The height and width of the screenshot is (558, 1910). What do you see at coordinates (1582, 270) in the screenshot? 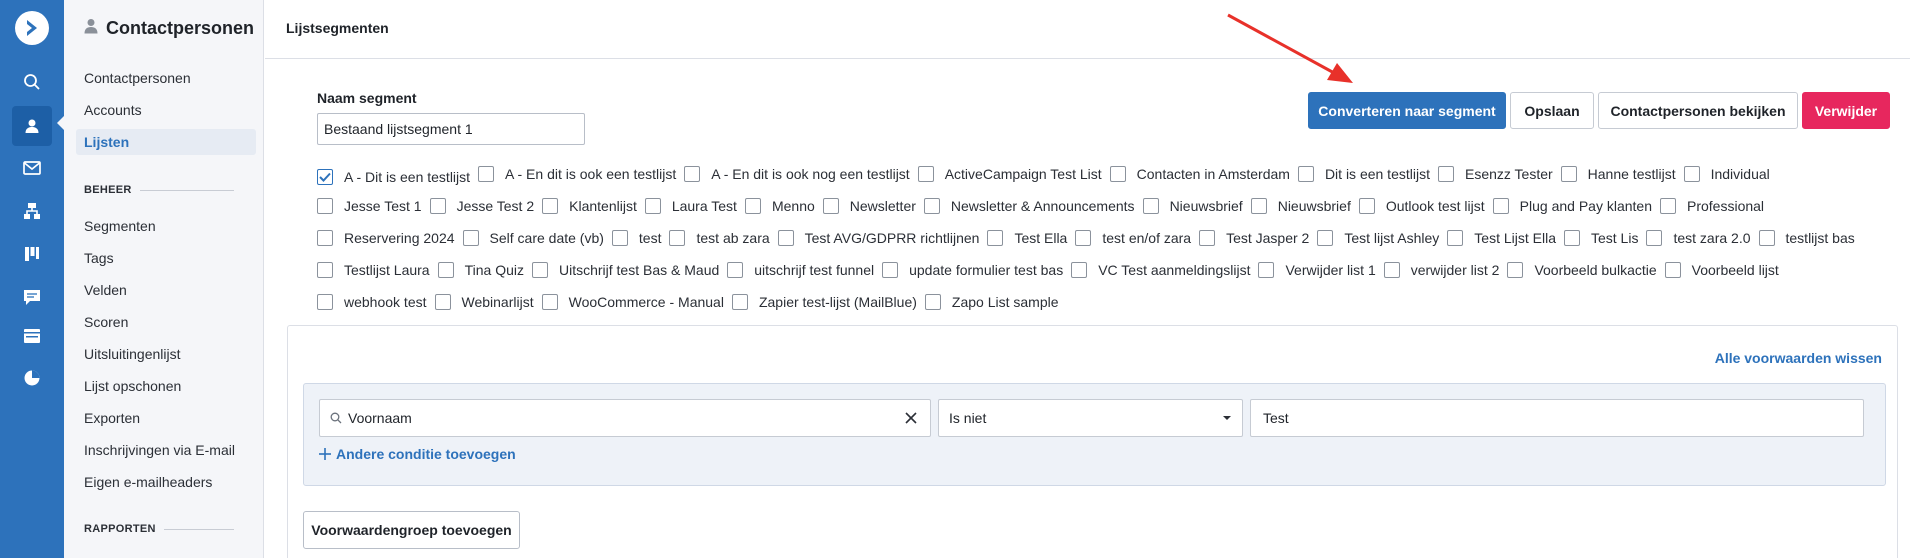
I see `list-checkbox-item: Voorbeeld bulkactie` at bounding box center [1582, 270].